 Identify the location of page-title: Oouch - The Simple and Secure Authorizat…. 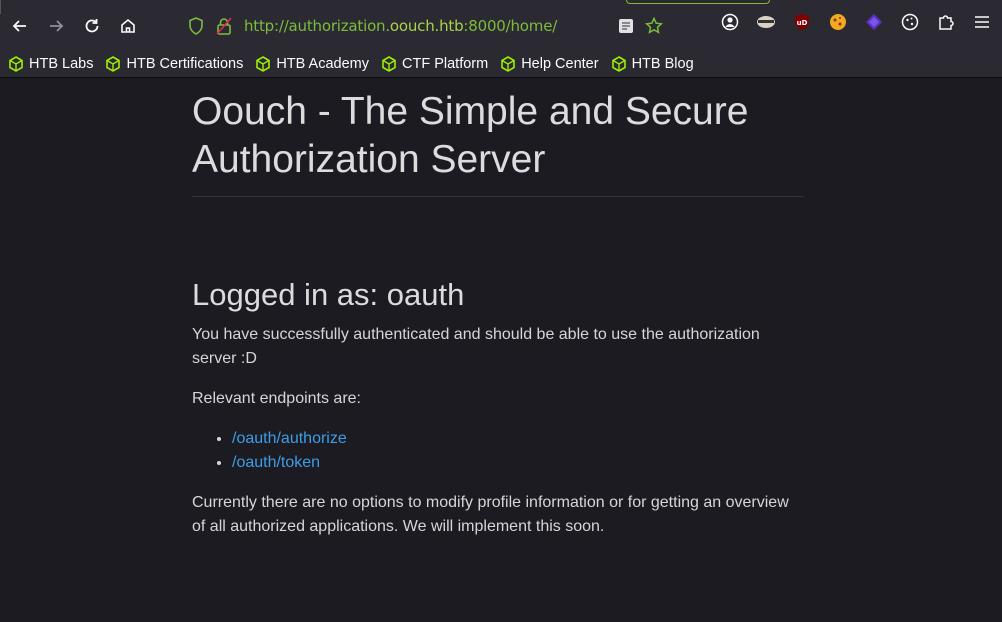
(498, 142).